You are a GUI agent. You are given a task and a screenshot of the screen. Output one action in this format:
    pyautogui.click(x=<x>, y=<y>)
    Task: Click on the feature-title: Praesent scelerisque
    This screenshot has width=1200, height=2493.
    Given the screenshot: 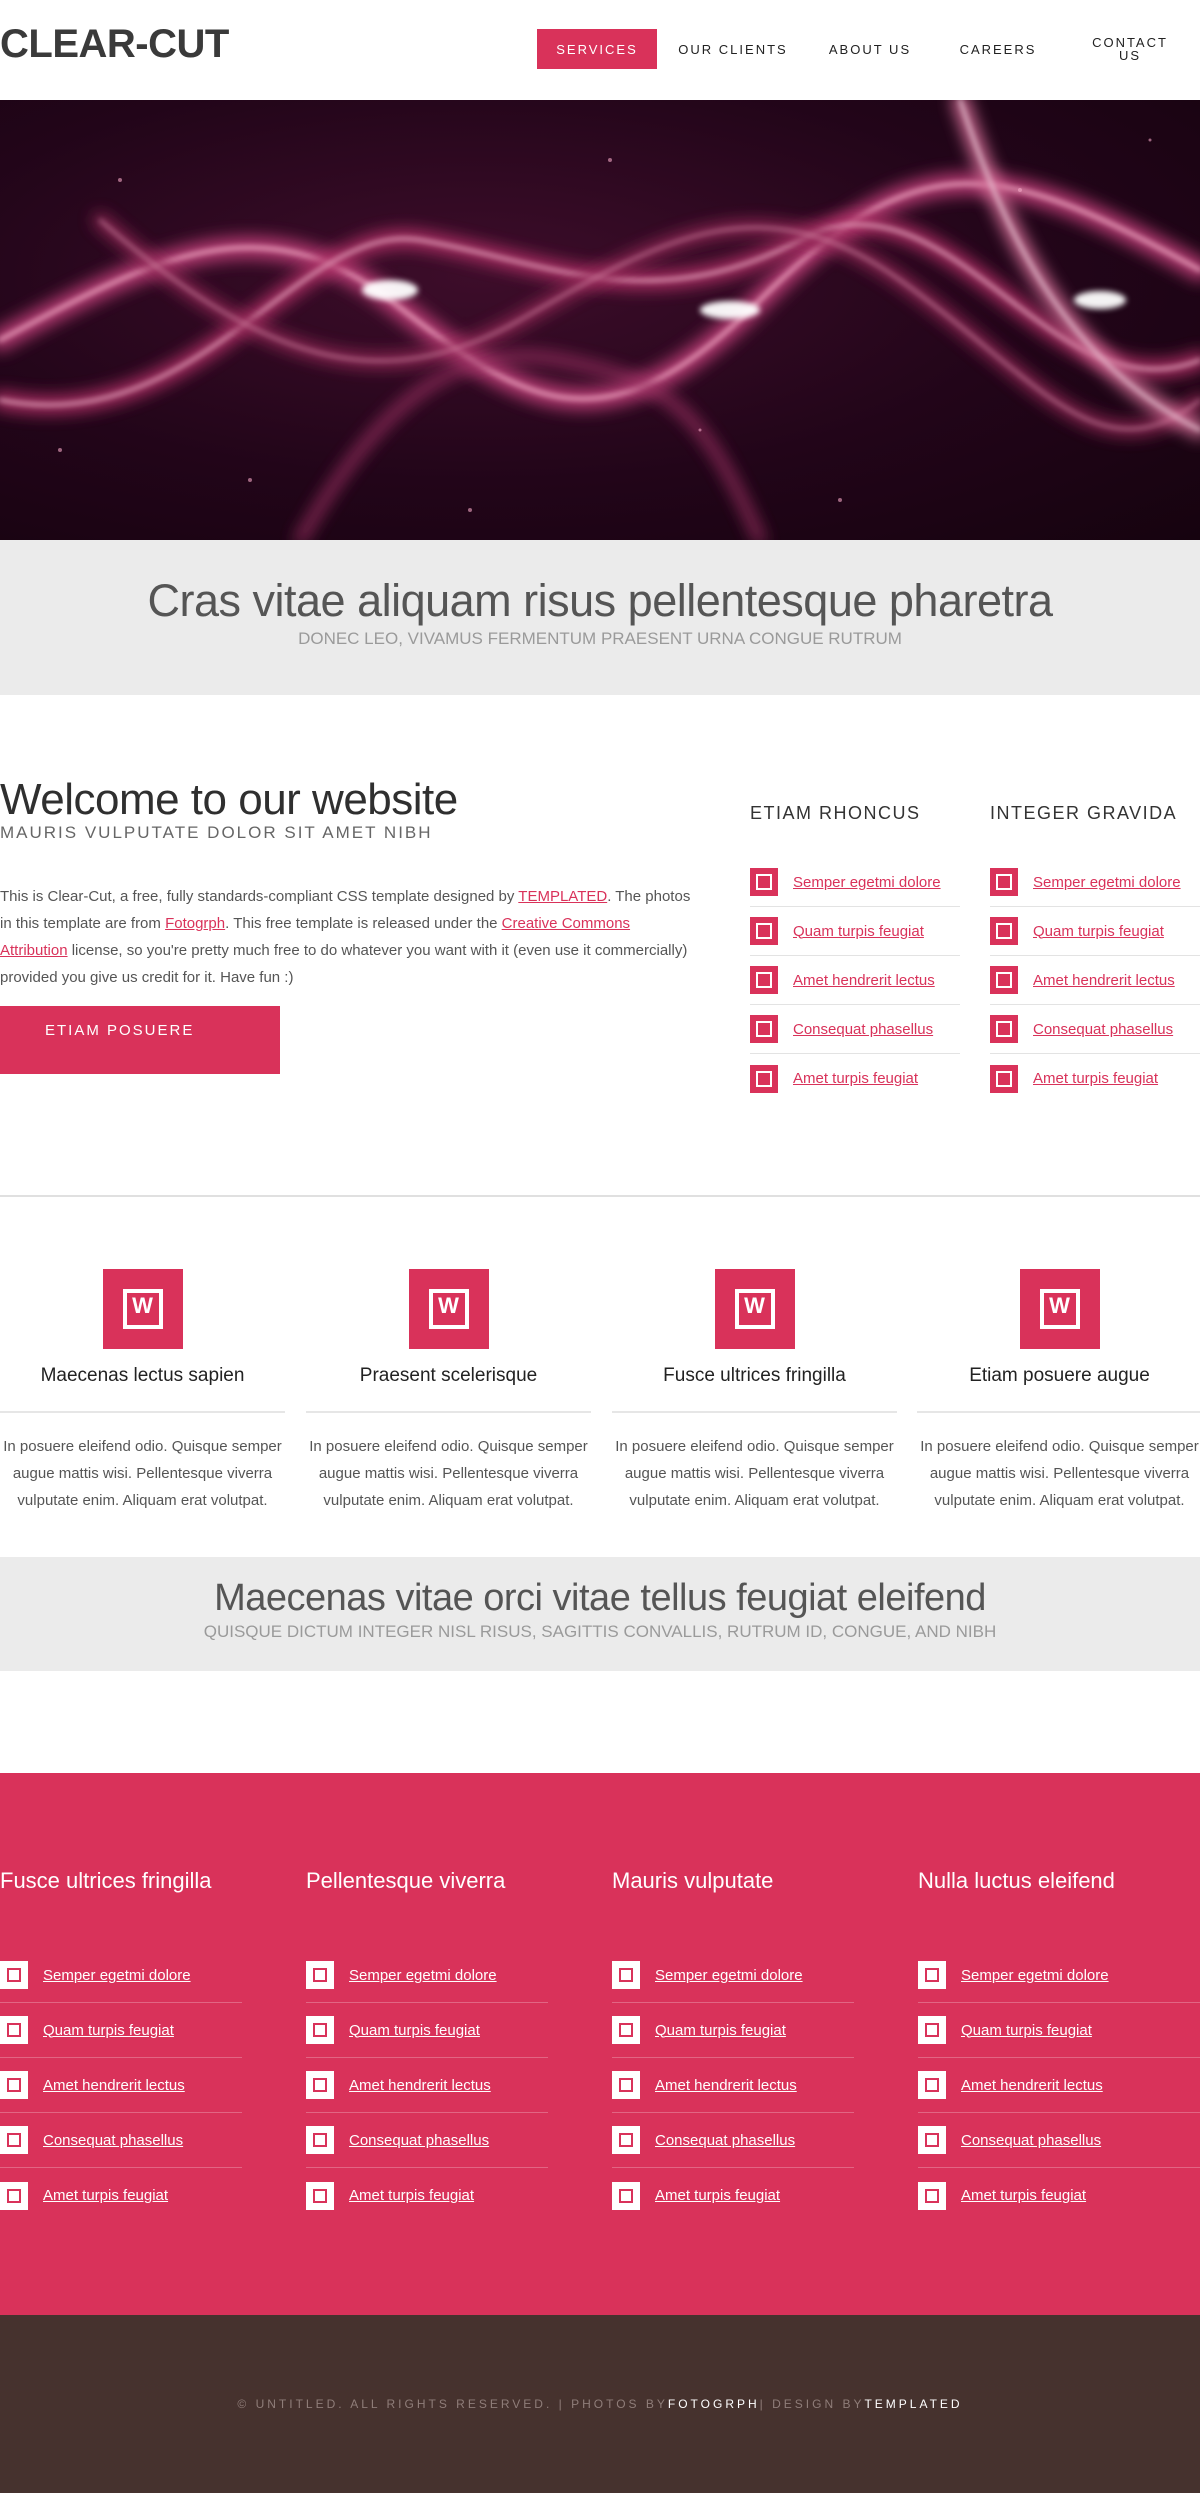 What is the action you would take?
    pyautogui.click(x=448, y=1389)
    